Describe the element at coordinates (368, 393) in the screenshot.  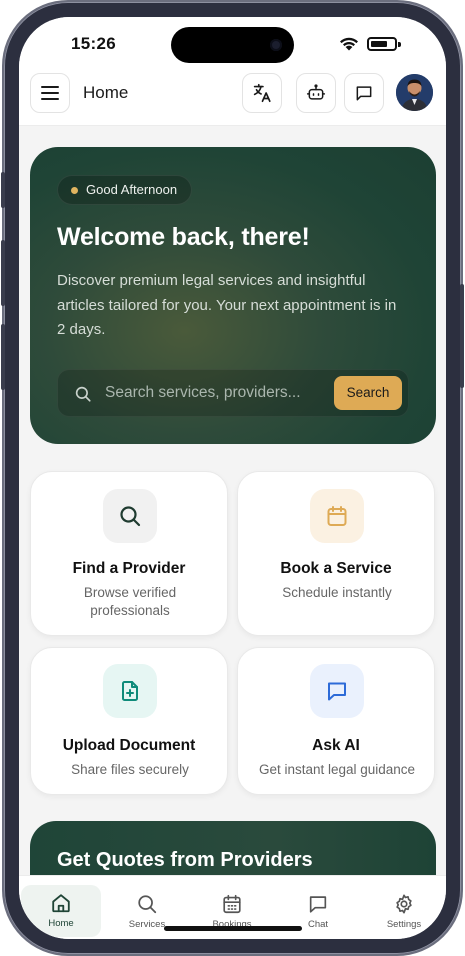
I see `search-button: Search` at that location.